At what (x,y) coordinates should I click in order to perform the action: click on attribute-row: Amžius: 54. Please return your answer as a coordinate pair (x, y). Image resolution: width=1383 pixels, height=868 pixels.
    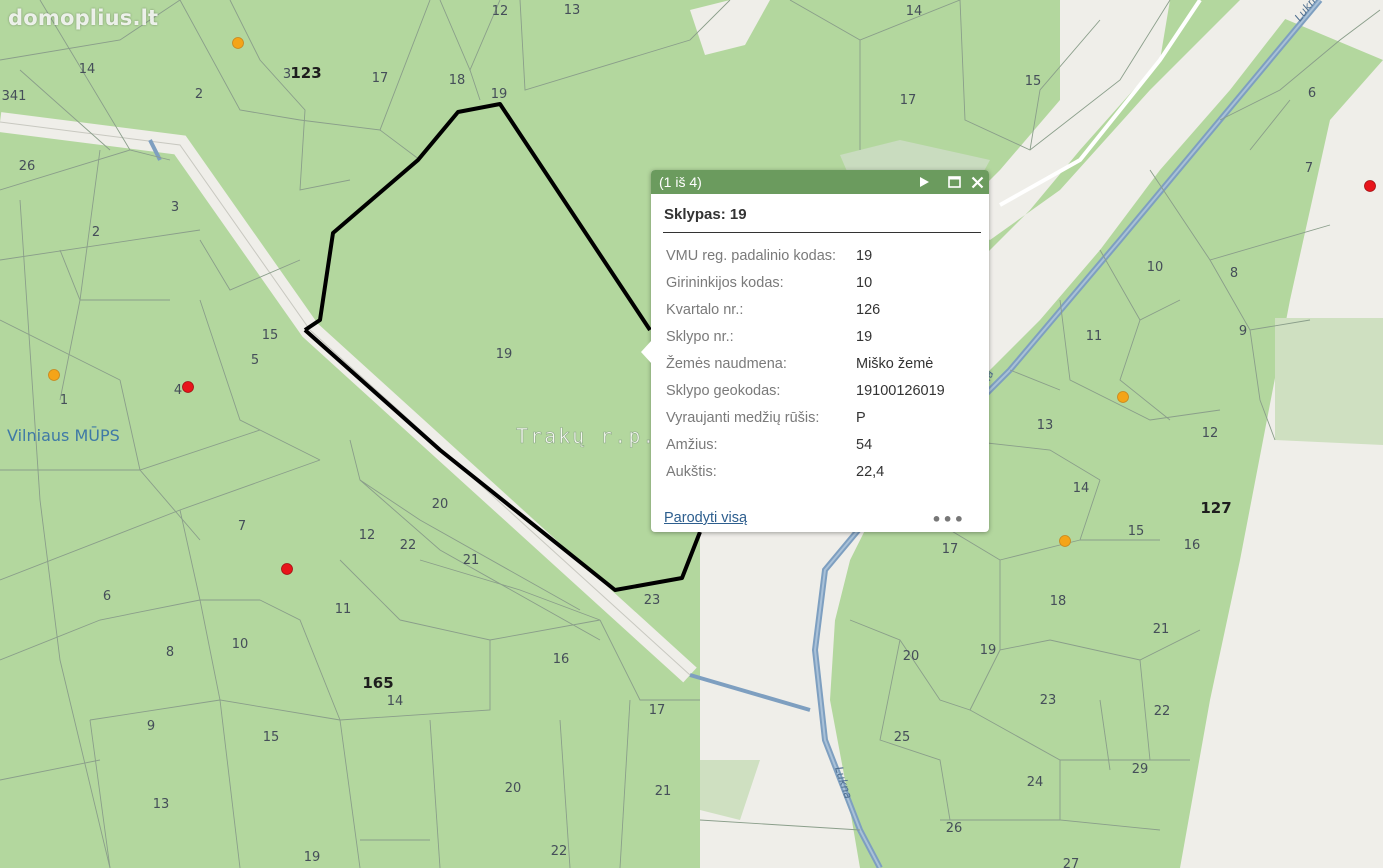
    Looking at the image, I should click on (805, 444).